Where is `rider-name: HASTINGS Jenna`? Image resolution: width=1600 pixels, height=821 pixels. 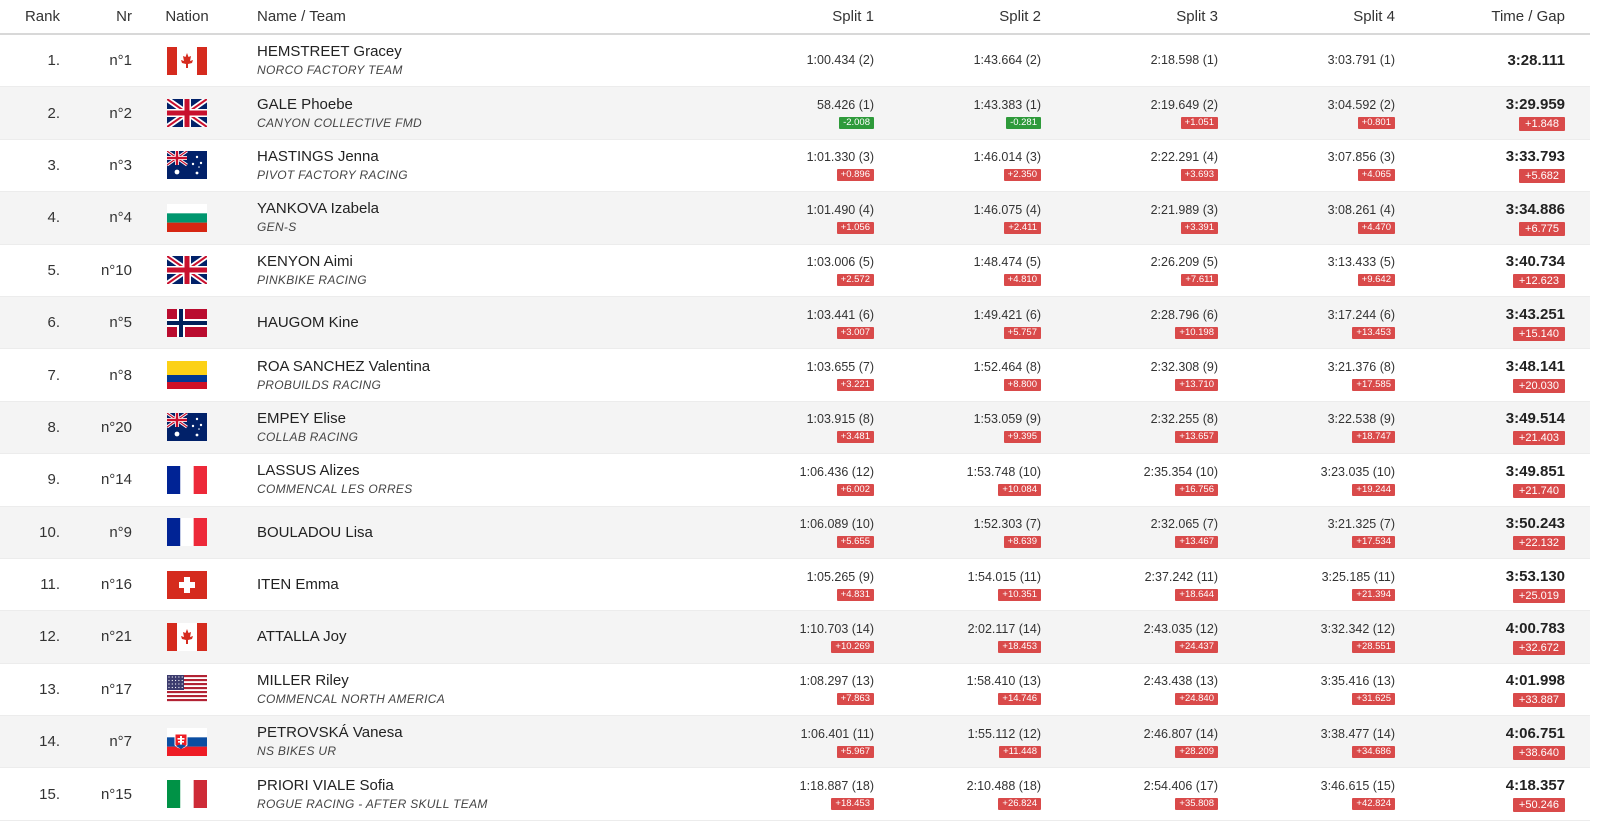
rider-name: HASTINGS Jenna is located at coordinates (479, 156).